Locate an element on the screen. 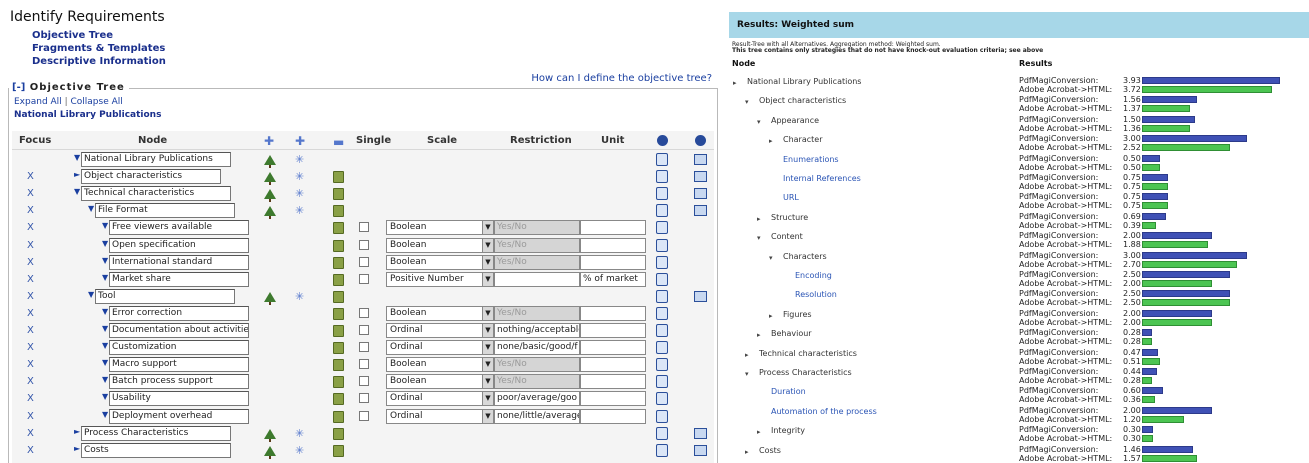 This screenshot has height=463, width=1309. result-node-label: Resolution is located at coordinates (816, 294).